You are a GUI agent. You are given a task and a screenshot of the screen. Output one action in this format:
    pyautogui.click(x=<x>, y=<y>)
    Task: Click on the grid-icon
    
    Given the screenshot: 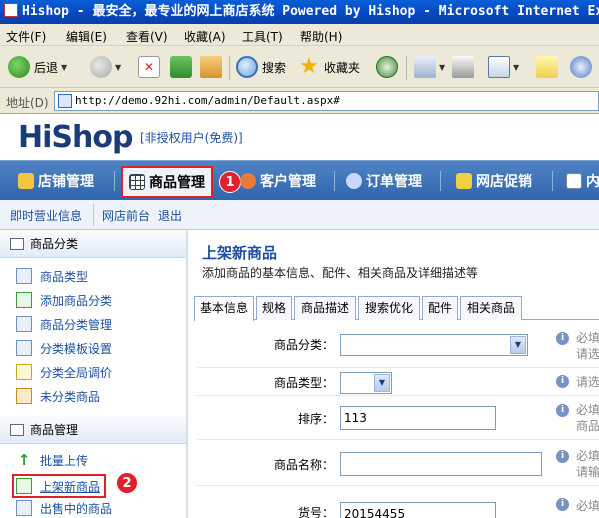 What is the action you would take?
    pyautogui.click(x=137, y=182)
    